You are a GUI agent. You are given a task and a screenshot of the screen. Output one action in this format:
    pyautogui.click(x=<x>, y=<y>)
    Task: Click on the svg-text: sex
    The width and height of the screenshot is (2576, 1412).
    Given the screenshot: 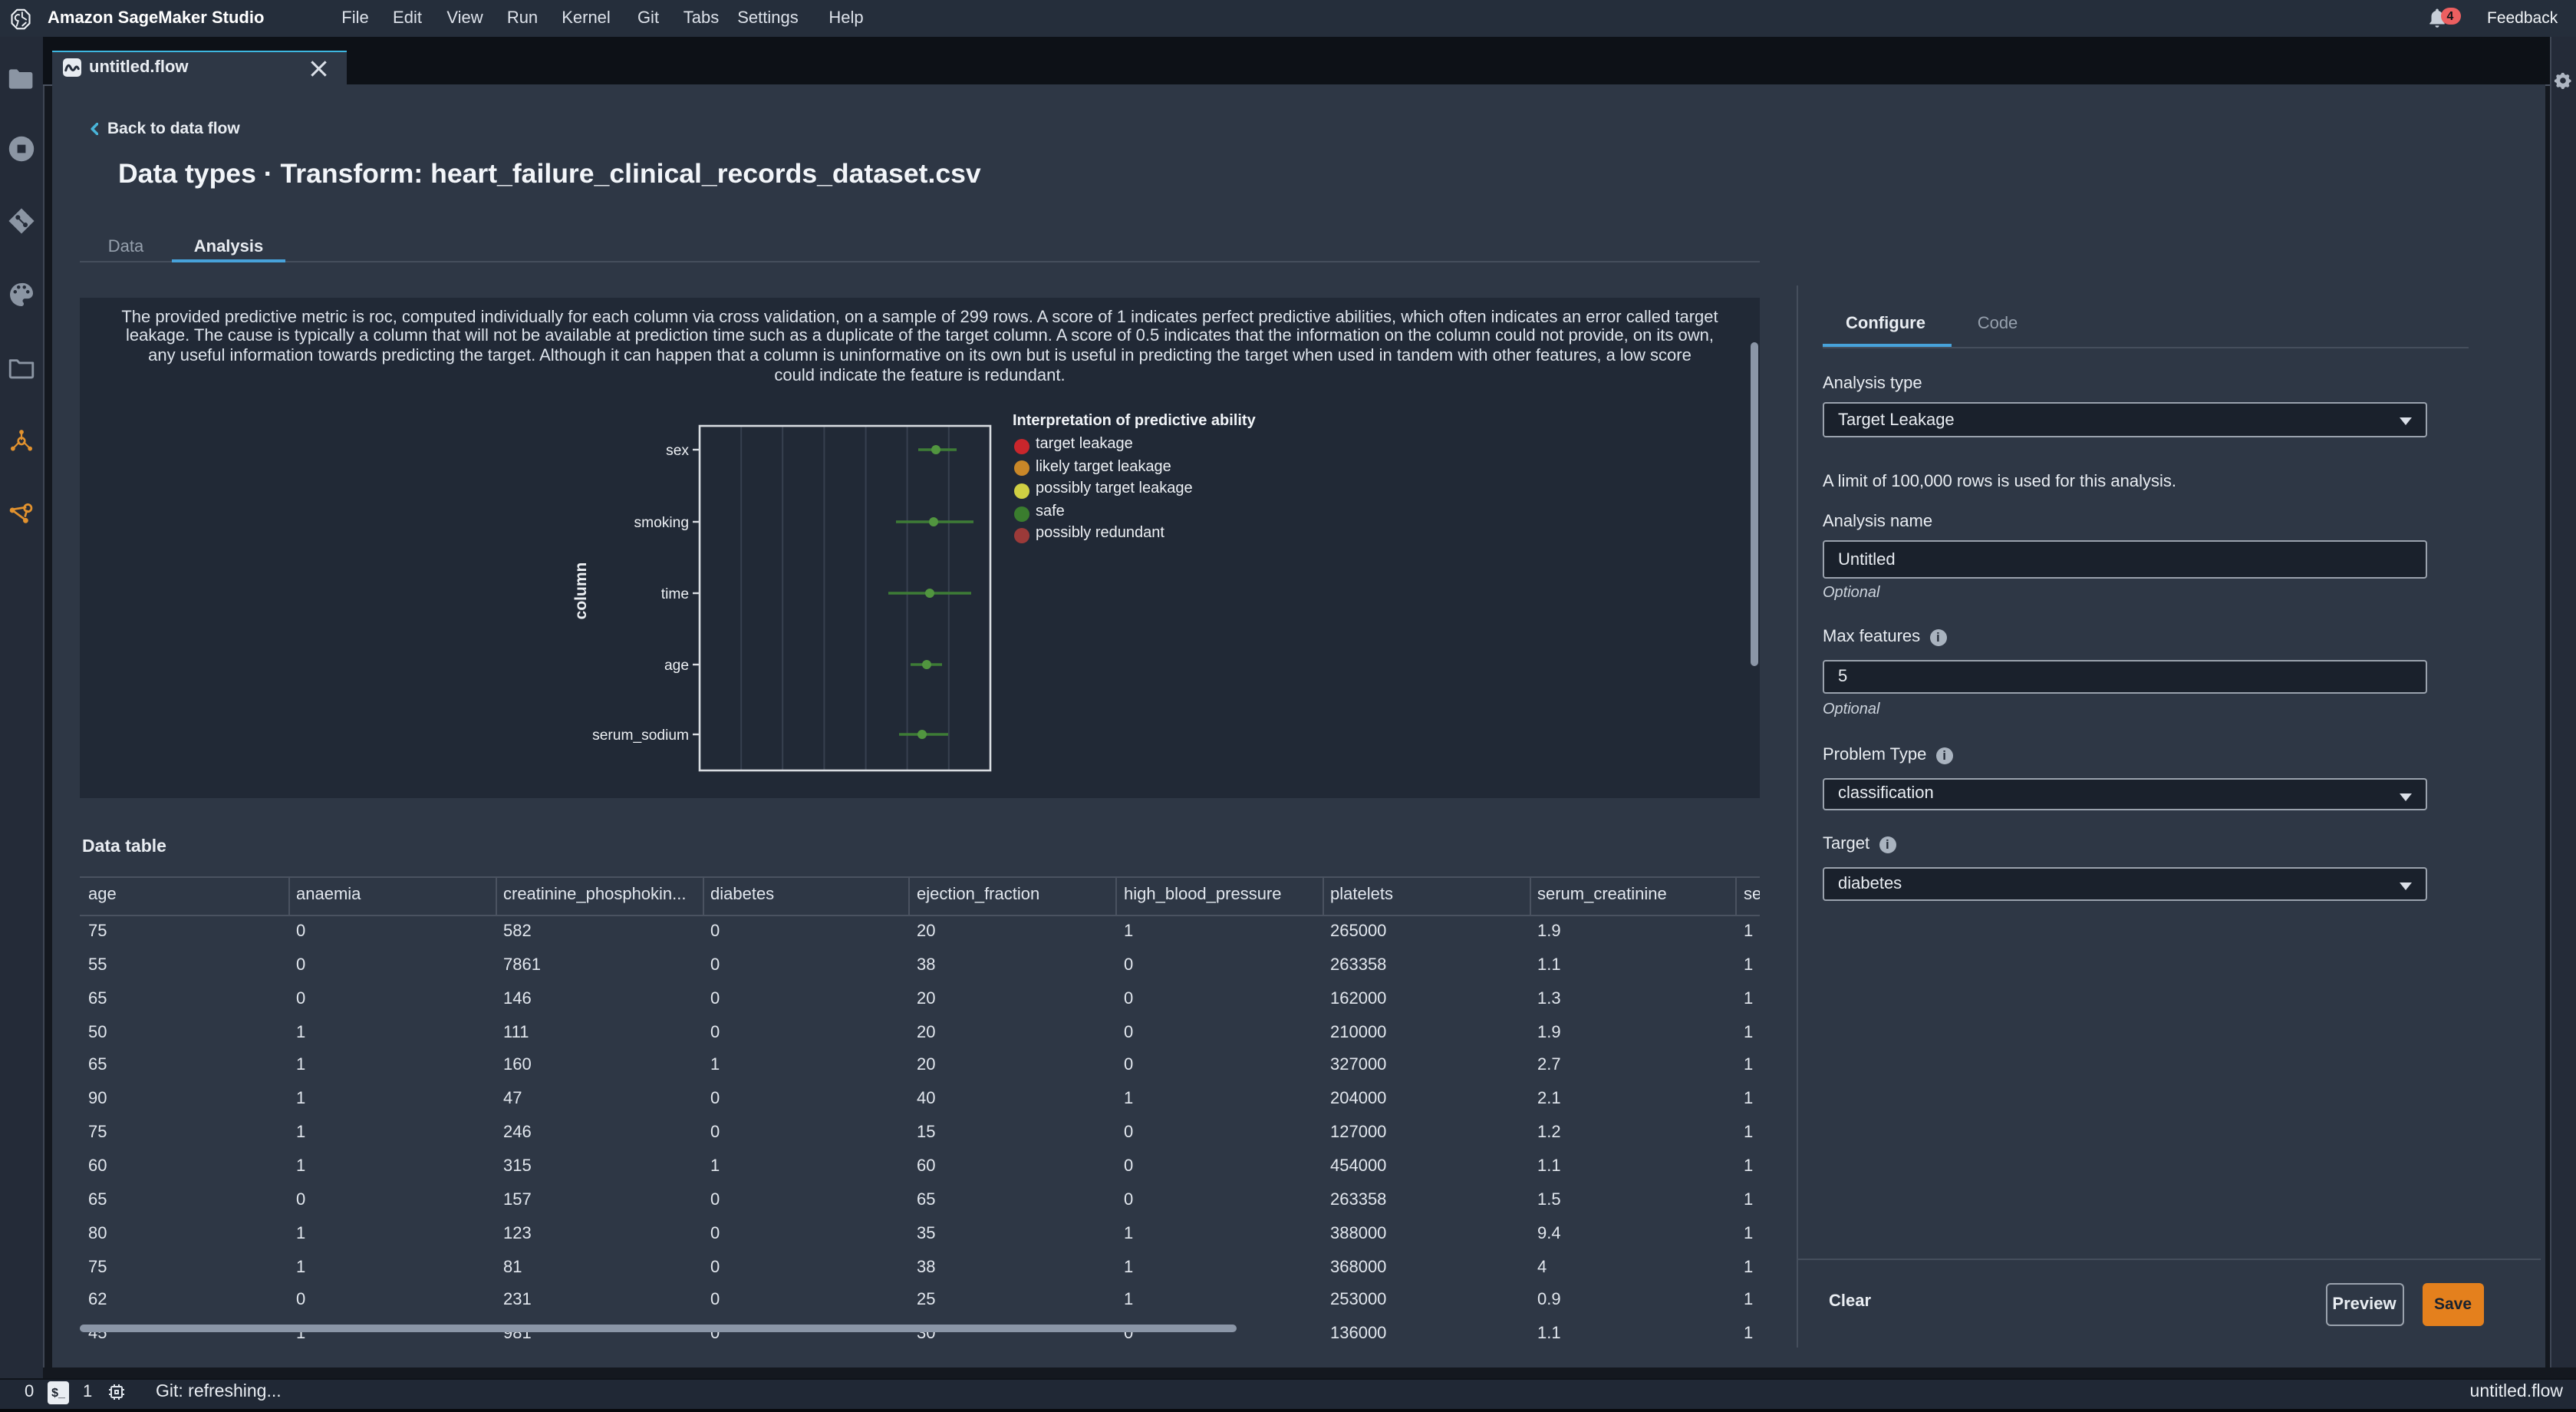 What is the action you would take?
    pyautogui.click(x=677, y=451)
    